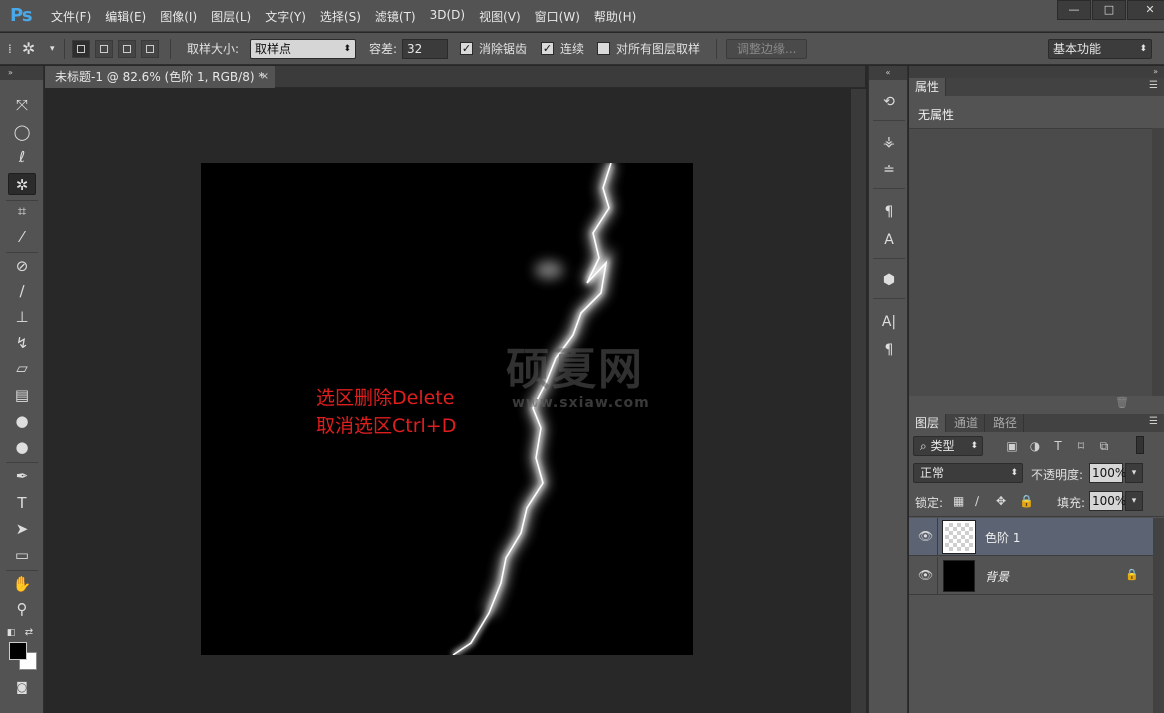  Describe the element at coordinates (81, 49) in the screenshot. I see `new-selection-button` at that location.